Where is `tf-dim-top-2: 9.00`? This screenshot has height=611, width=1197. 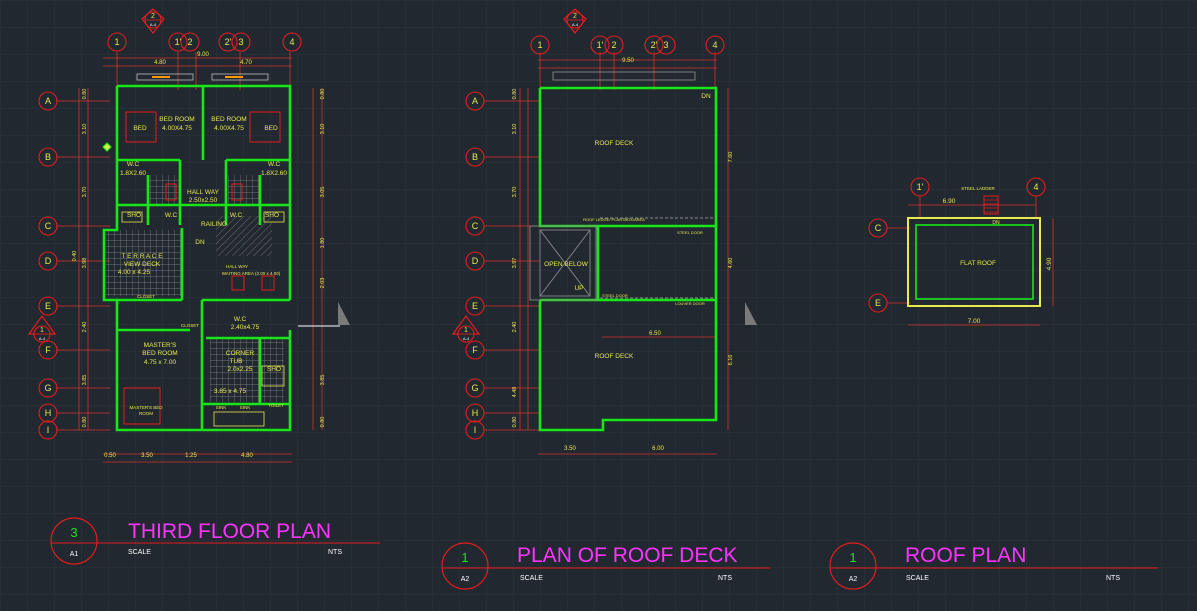 tf-dim-top-2: 9.00 is located at coordinates (203, 55).